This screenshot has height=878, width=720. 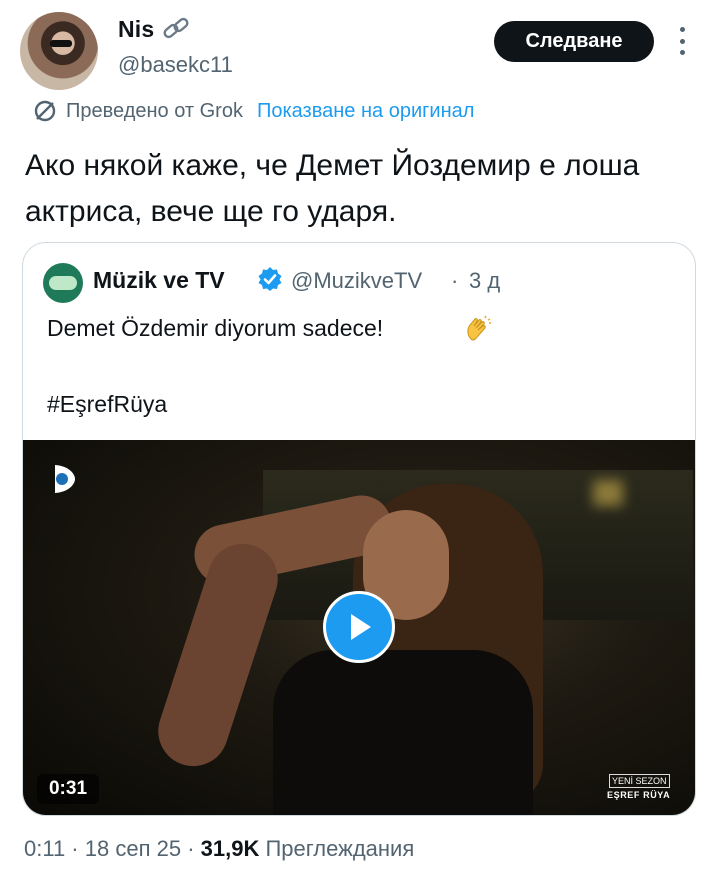 I want to click on quoted-author-name: Müzik ve TV, so click(x=159, y=280).